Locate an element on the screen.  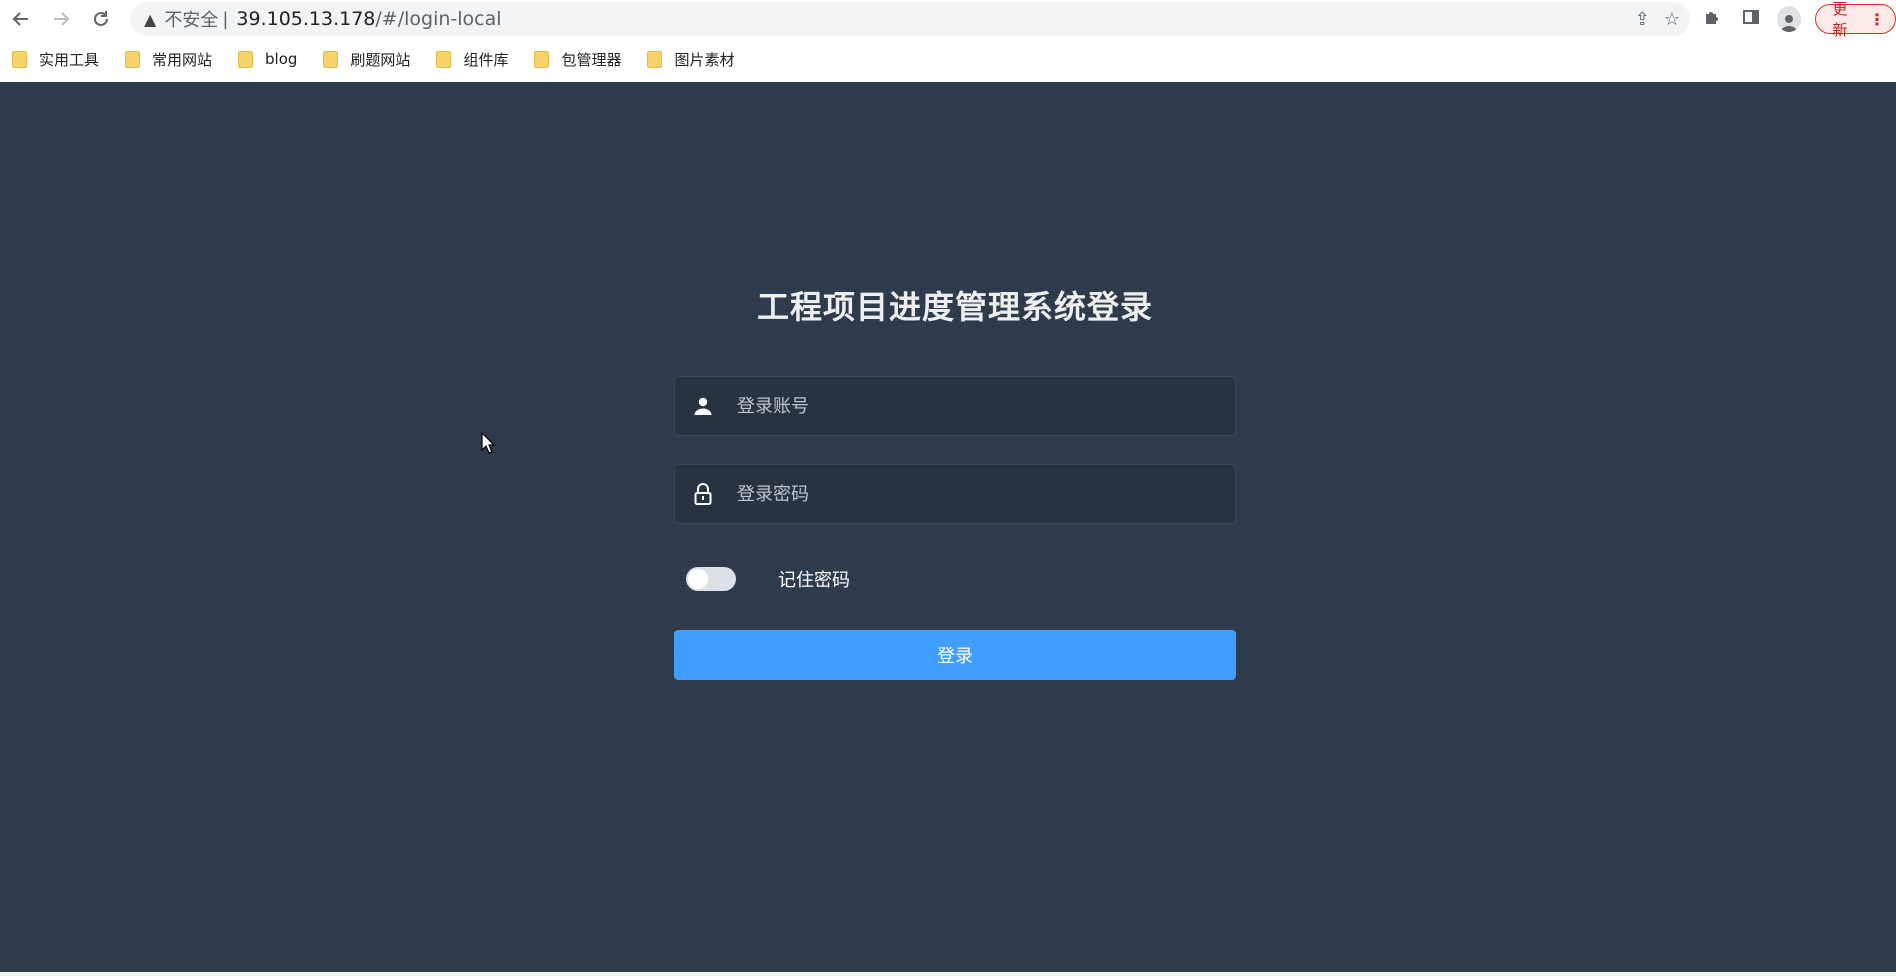
password-input is located at coordinates (983, 494).